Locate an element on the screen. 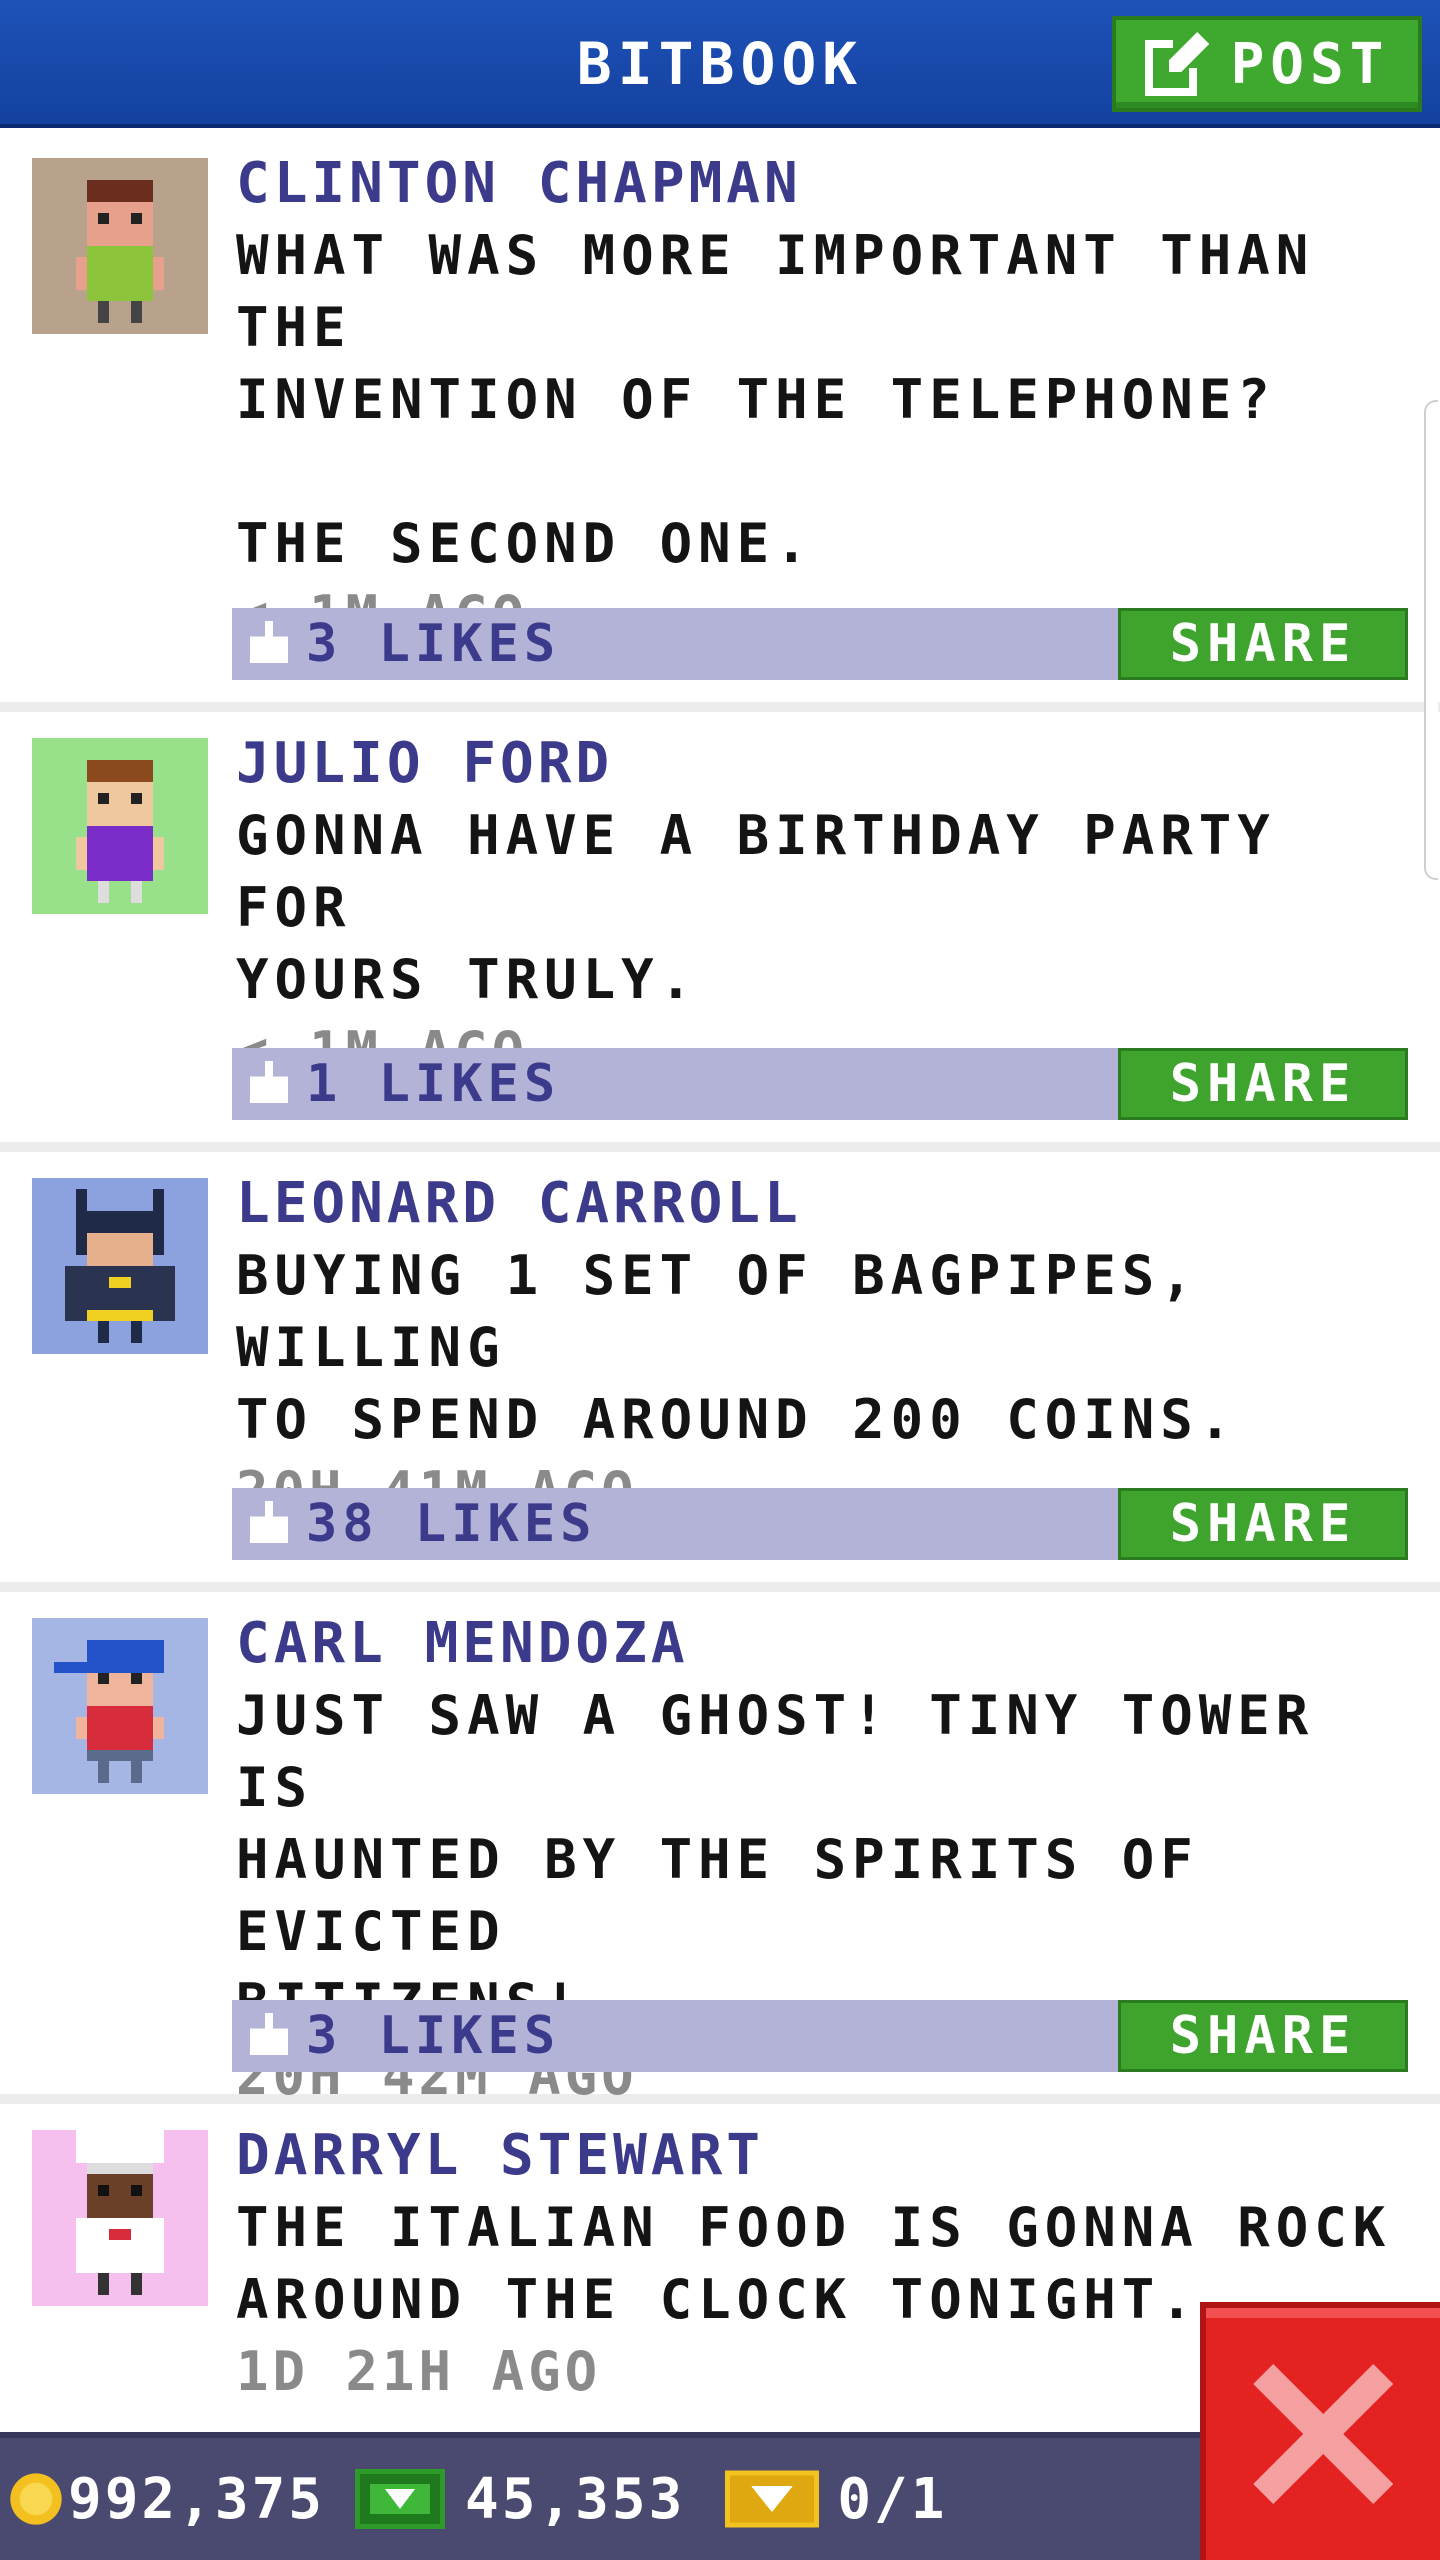 The width and height of the screenshot is (1440, 2560). author-name: CLINTON CHAPMAN is located at coordinates (826, 184).